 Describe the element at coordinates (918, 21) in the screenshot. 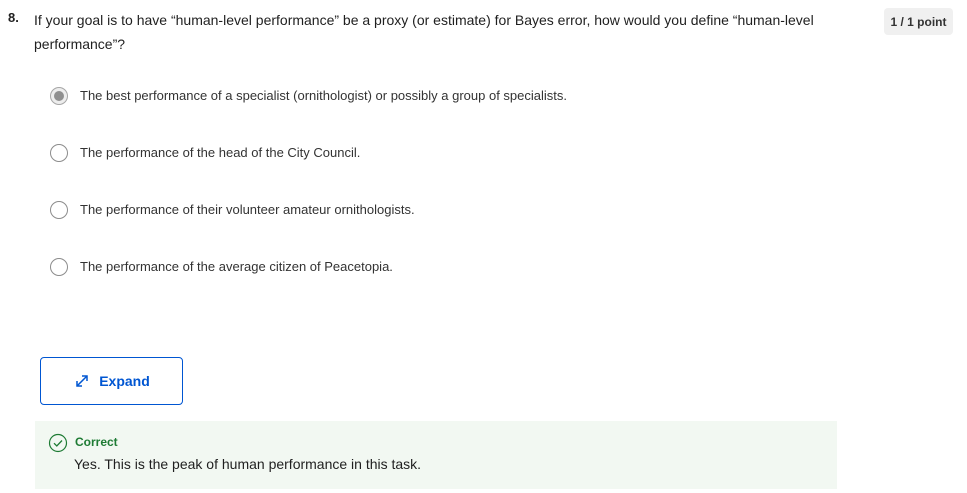

I see `points-badge: 1 / 1 point` at that location.